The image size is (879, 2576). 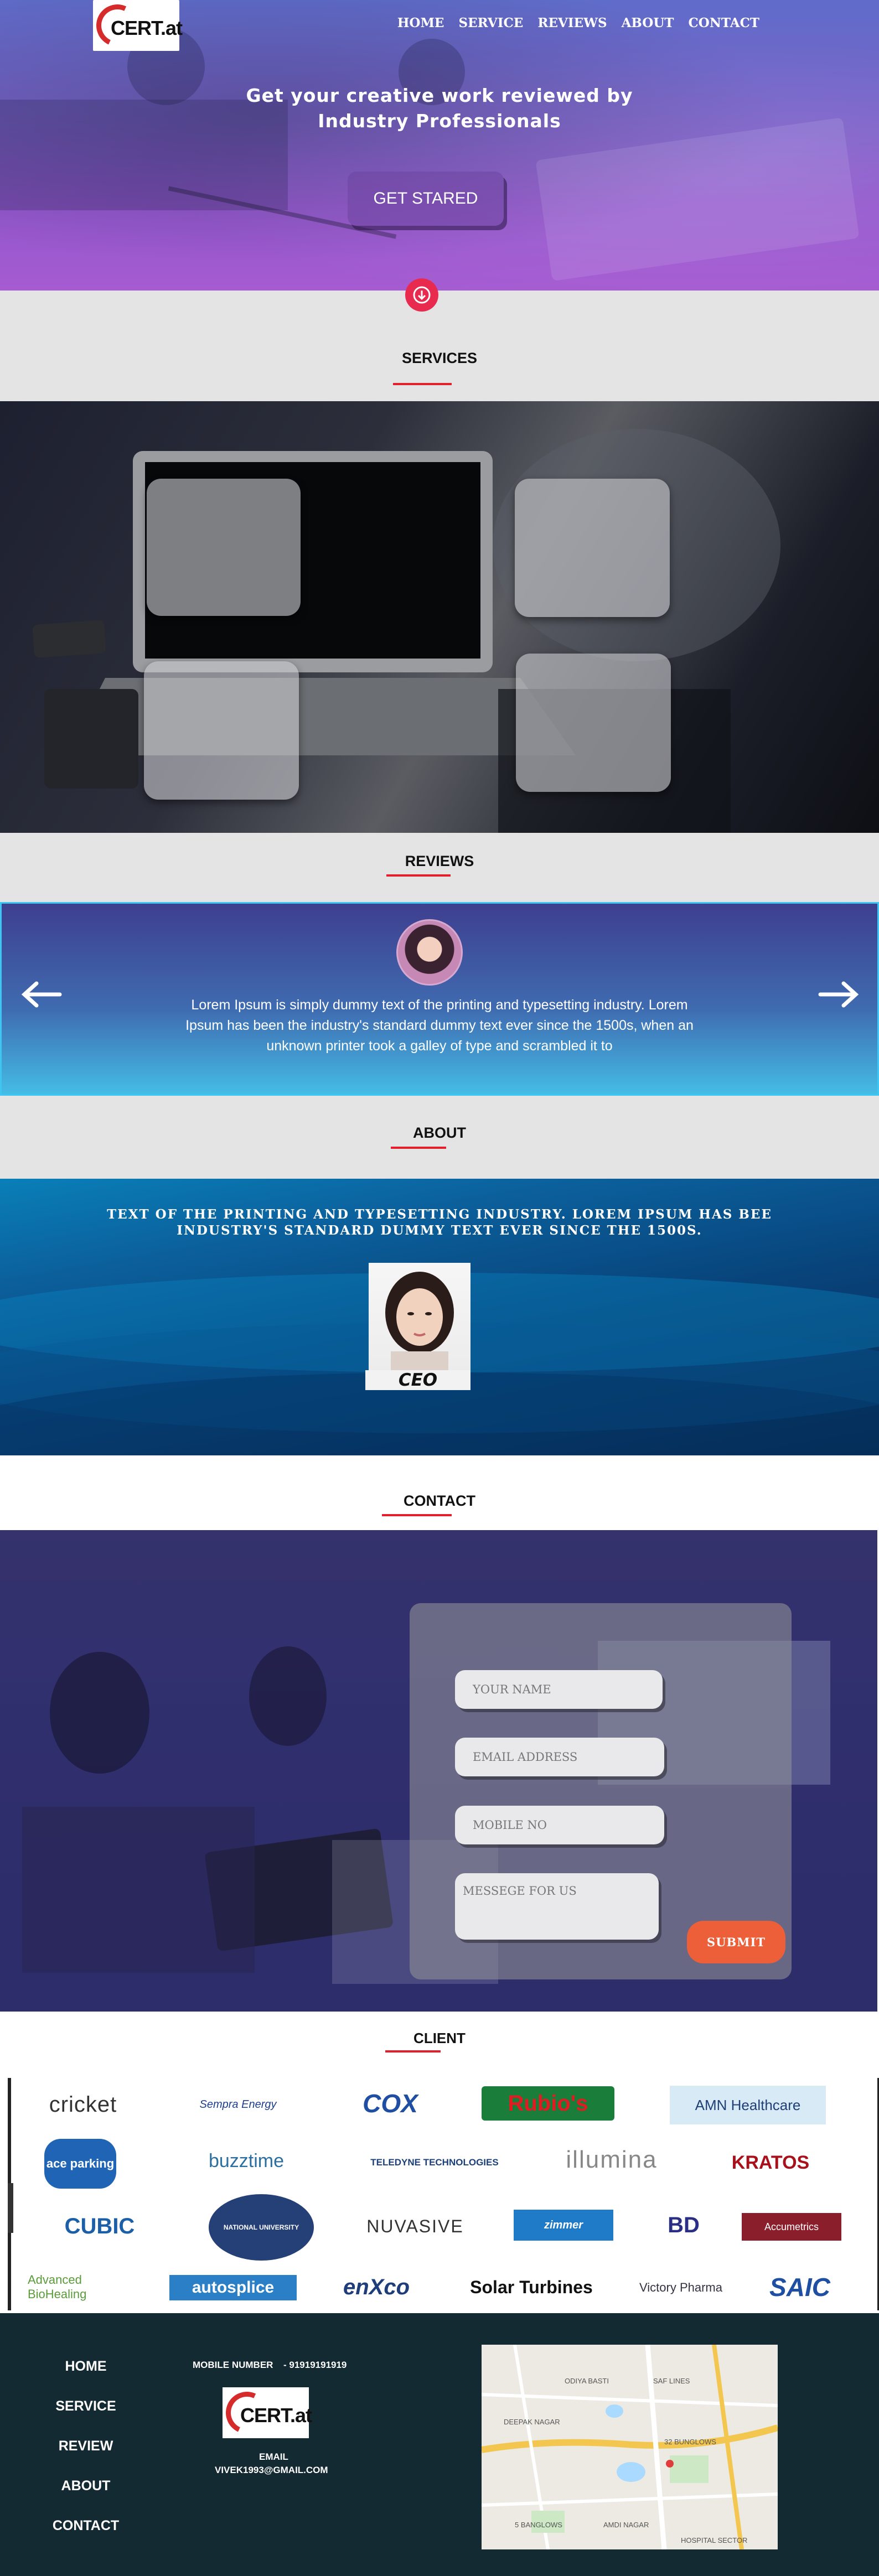 I want to click on nav-contact: CONTACT, so click(x=724, y=22).